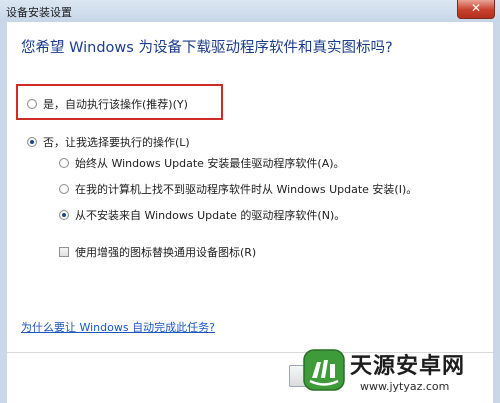  Describe the element at coordinates (210, 163) in the screenshot. I see `radio-always-label: 始终从 Windows Update 安装最佳驱动程序软件(A)。` at that location.